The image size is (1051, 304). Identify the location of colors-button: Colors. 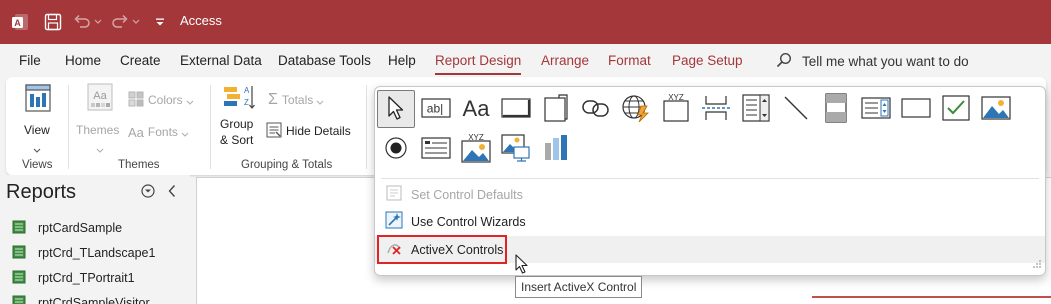
(161, 100).